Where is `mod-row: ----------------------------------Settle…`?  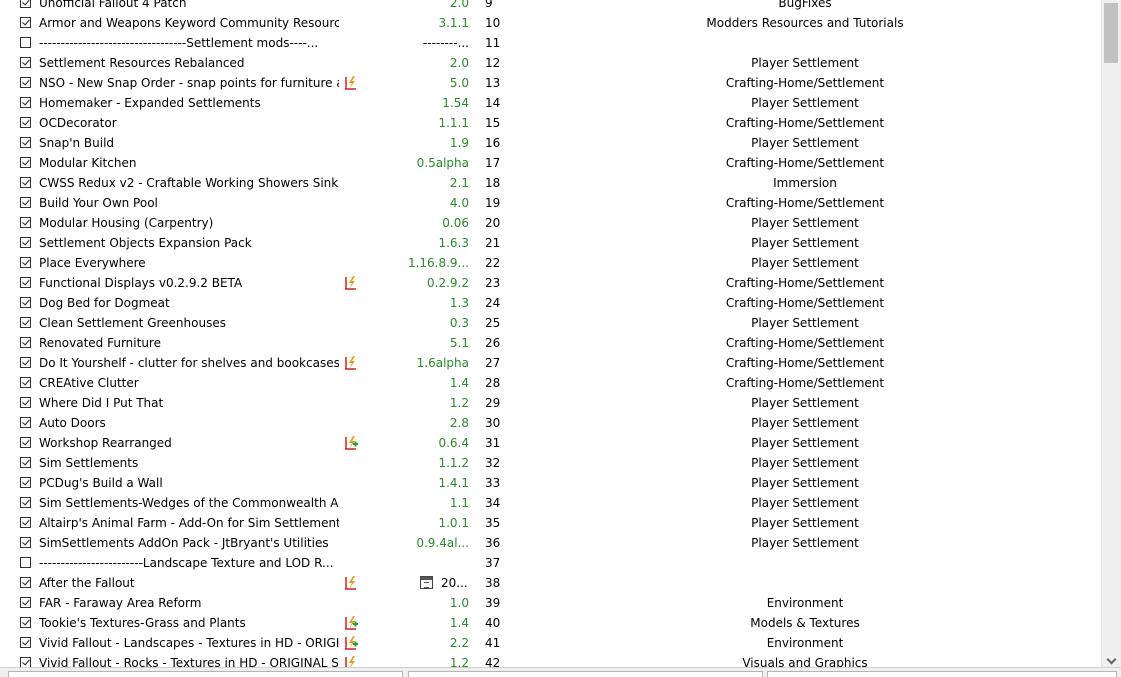
mod-row: ----------------------------------Settle… is located at coordinates (550, 43).